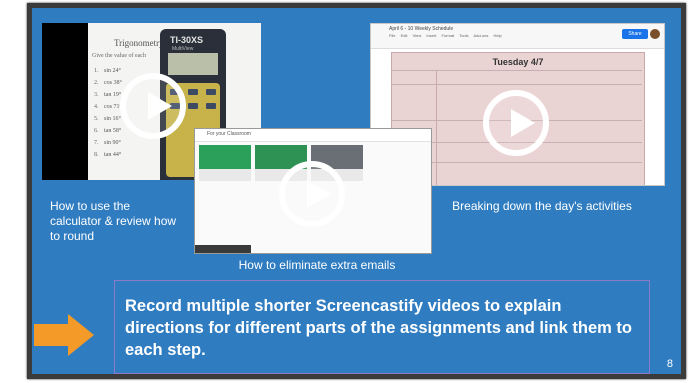  What do you see at coordinates (313, 135) in the screenshot?
I see `classroom-header: For your Classroom` at bounding box center [313, 135].